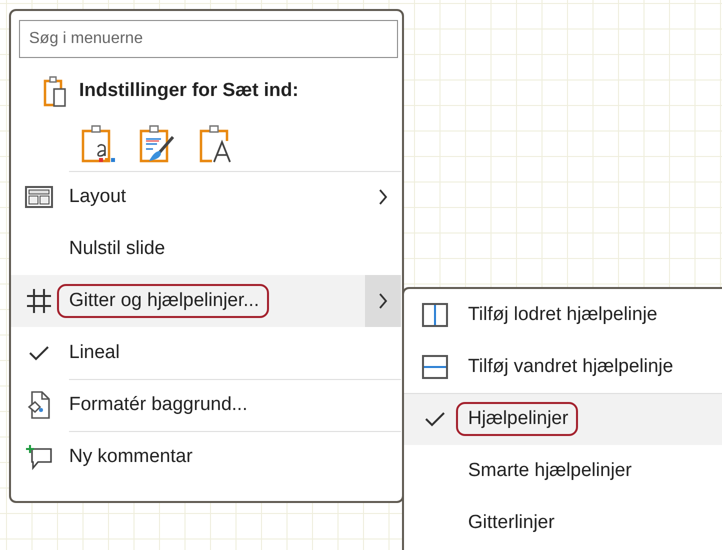 Image resolution: width=722 pixels, height=550 pixels. I want to click on format-background-icon, so click(39, 405).